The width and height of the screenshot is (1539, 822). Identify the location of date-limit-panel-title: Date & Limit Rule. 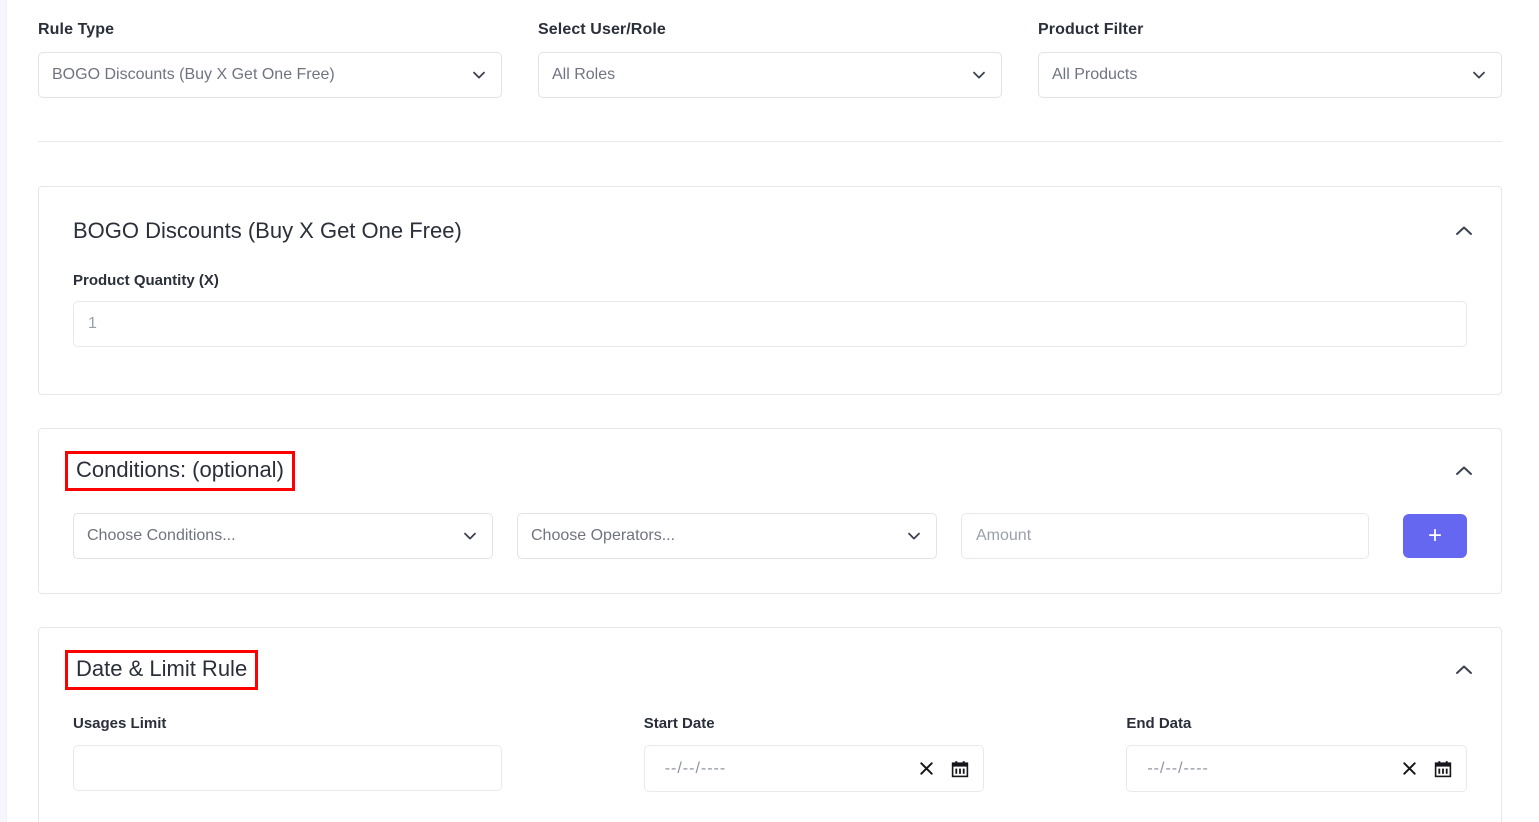
(162, 670).